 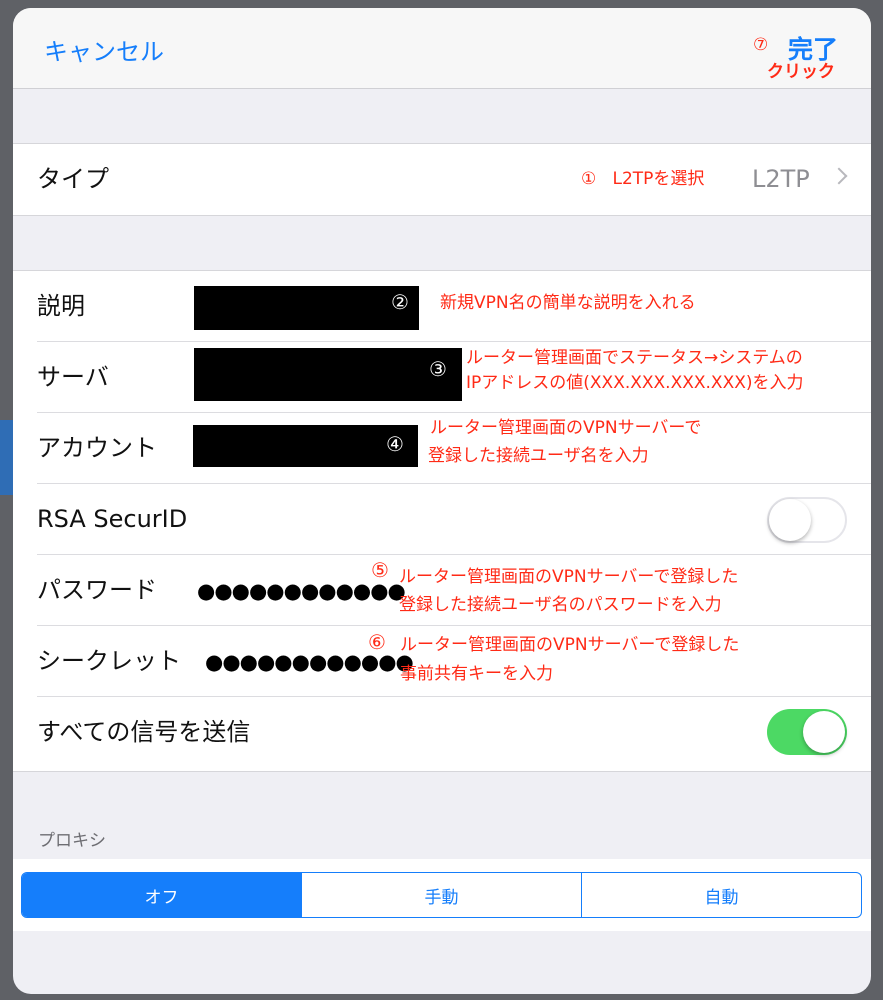 I want to click on proxy-group: オフ 手動 自動, so click(x=442, y=895).